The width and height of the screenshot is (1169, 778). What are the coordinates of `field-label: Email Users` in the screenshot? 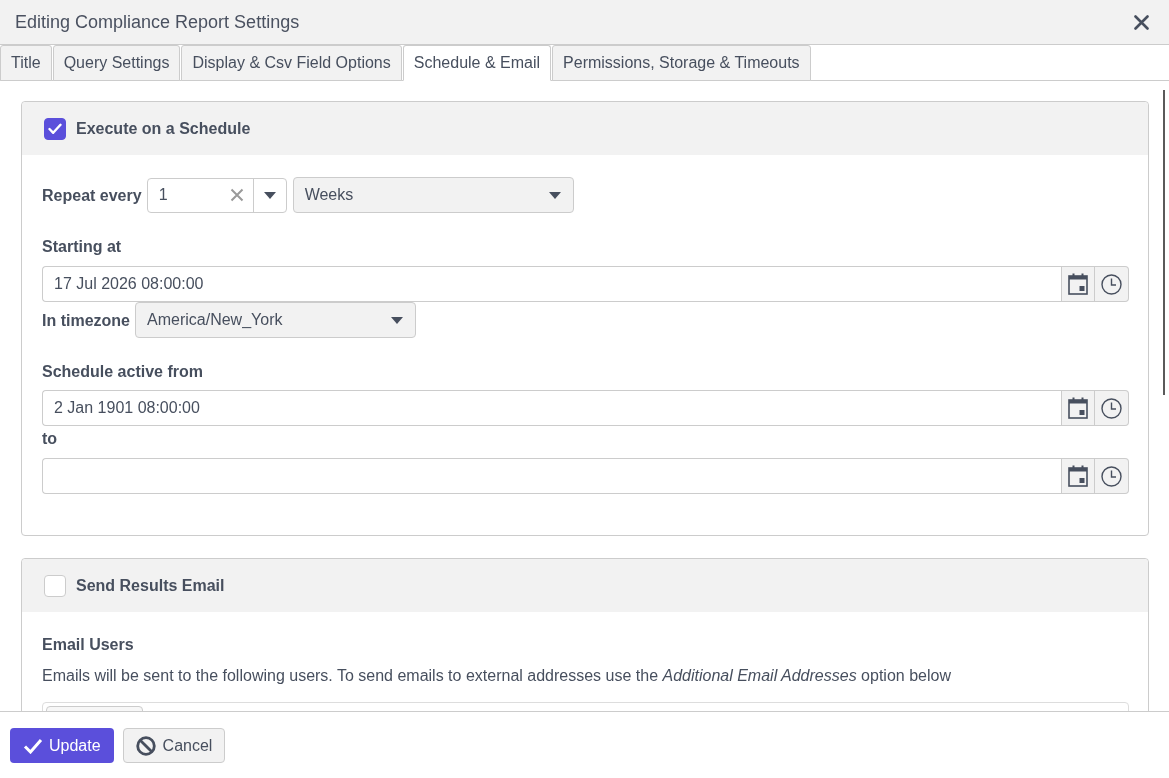 It's located at (88, 644).